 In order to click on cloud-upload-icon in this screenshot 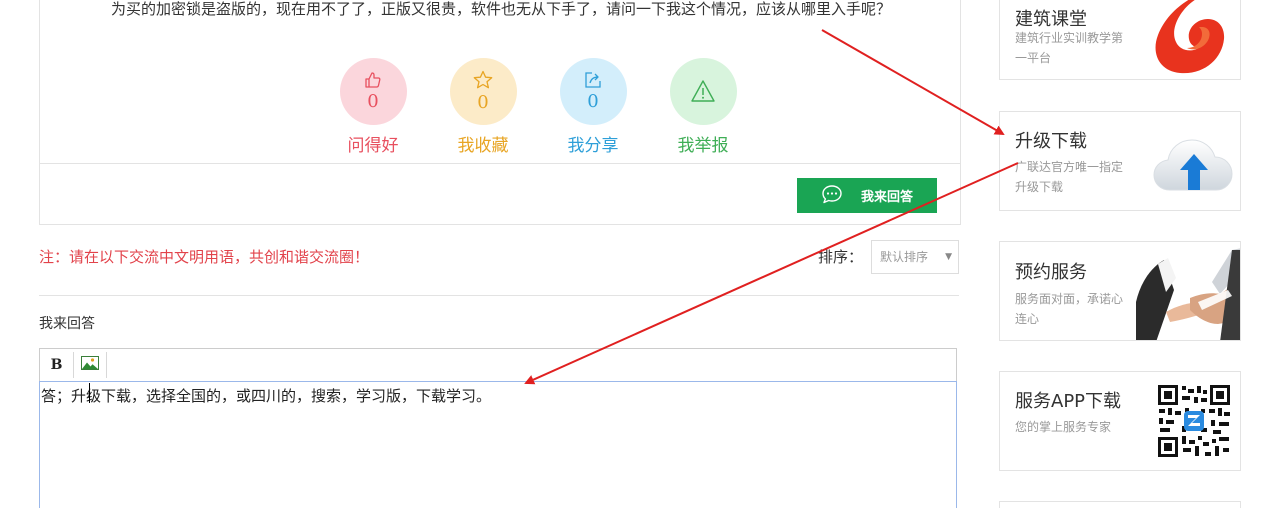, I will do `click(1193, 167)`.